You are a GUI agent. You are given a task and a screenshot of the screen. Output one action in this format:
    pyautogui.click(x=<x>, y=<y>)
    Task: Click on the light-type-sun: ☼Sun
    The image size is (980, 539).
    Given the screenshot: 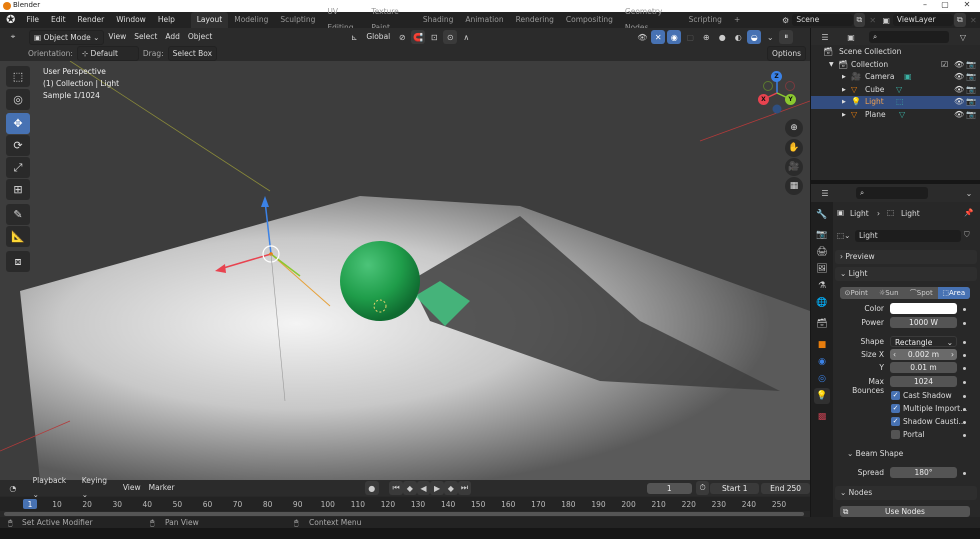 What is the action you would take?
    pyautogui.click(x=889, y=293)
    